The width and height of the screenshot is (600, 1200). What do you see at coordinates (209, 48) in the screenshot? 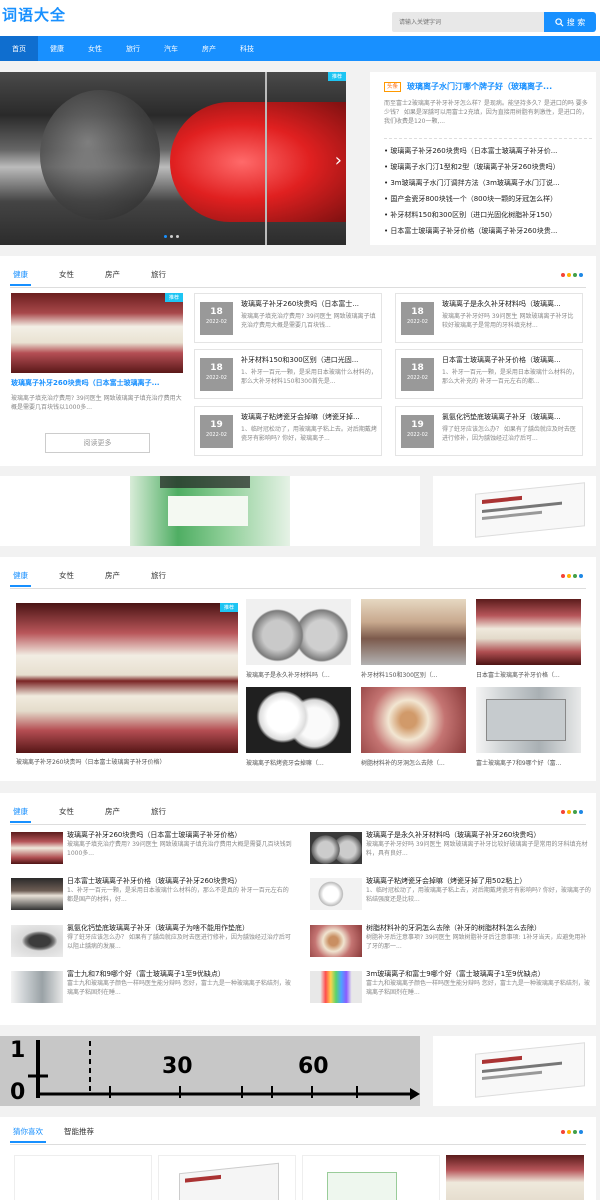
I see `nav-realestate: 房产` at bounding box center [209, 48].